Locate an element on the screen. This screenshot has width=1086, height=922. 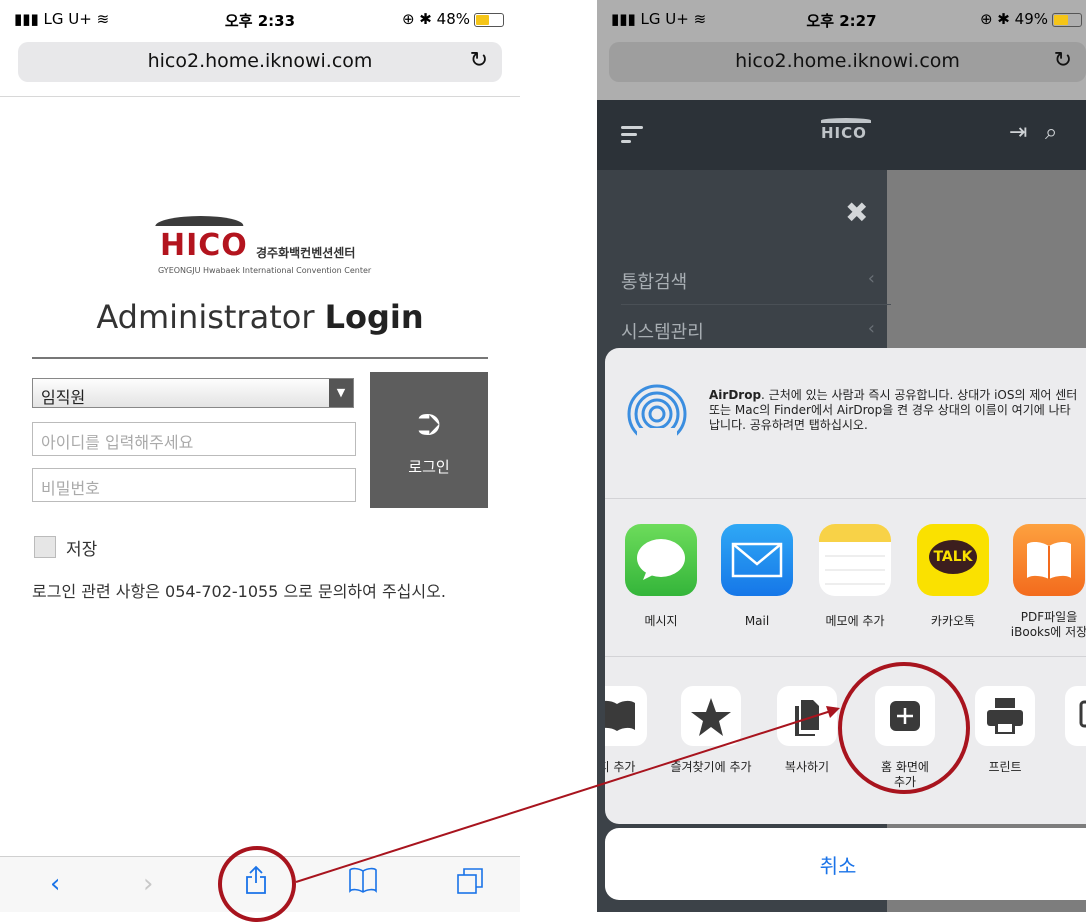
app-label-line1: PDF파일을 is located at coordinates (1049, 617).